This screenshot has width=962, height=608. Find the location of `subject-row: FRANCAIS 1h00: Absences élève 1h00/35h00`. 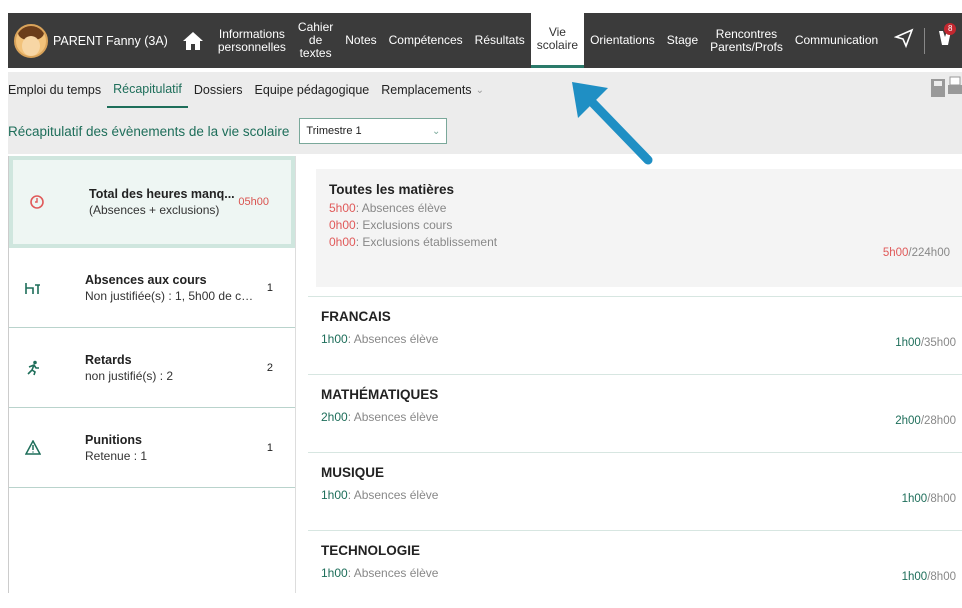

subject-row: FRANCAIS 1h00: Absences élève 1h00/35h00 is located at coordinates (635, 335).